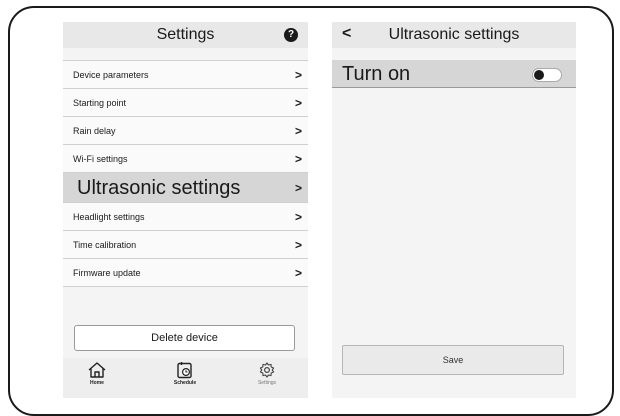 This screenshot has height=416, width=620. What do you see at coordinates (100, 159) in the screenshot?
I see `menu-item-label: Wi-Fi settings` at bounding box center [100, 159].